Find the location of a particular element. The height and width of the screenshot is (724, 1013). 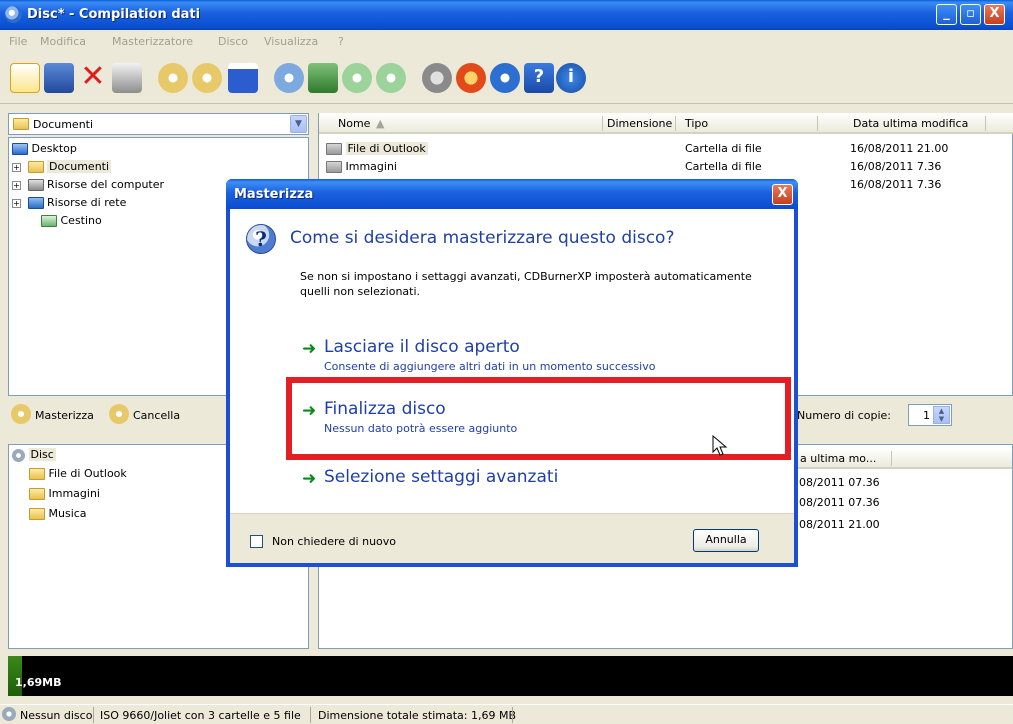

tree-risorse-computer: + Risorse del computer is located at coordinates (88, 184).